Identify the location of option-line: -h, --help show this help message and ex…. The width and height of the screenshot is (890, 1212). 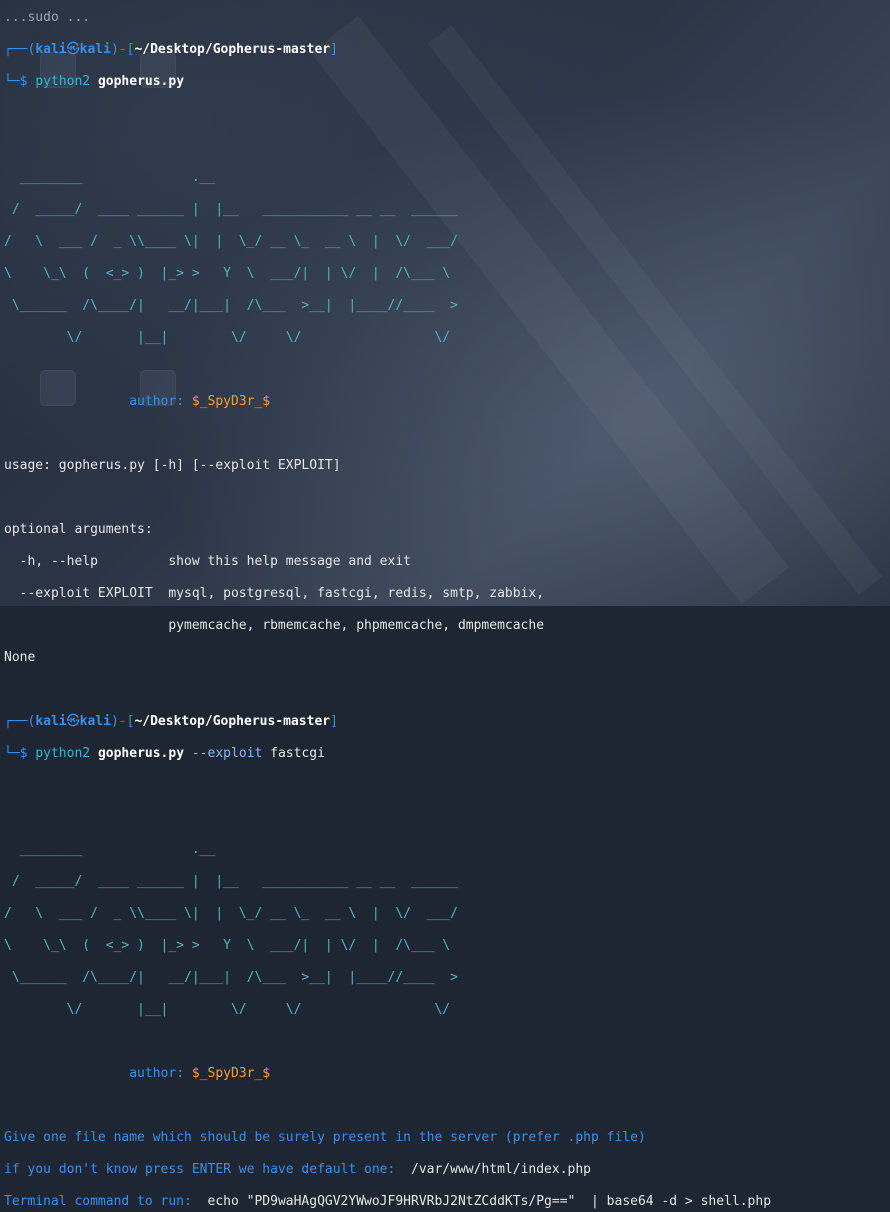
(207, 561).